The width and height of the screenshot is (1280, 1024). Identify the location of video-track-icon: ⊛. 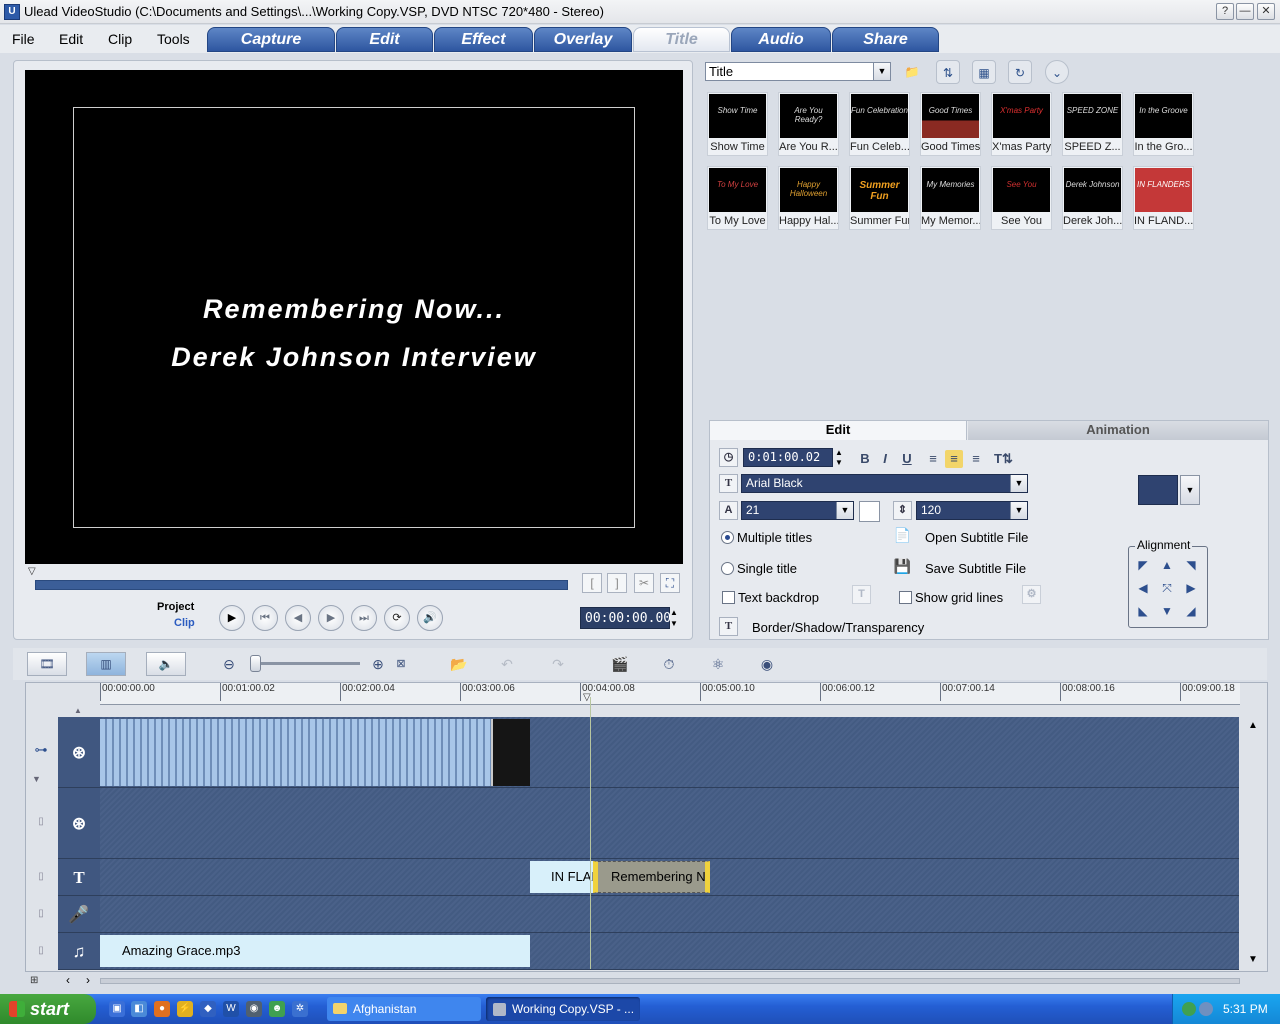
(79, 752).